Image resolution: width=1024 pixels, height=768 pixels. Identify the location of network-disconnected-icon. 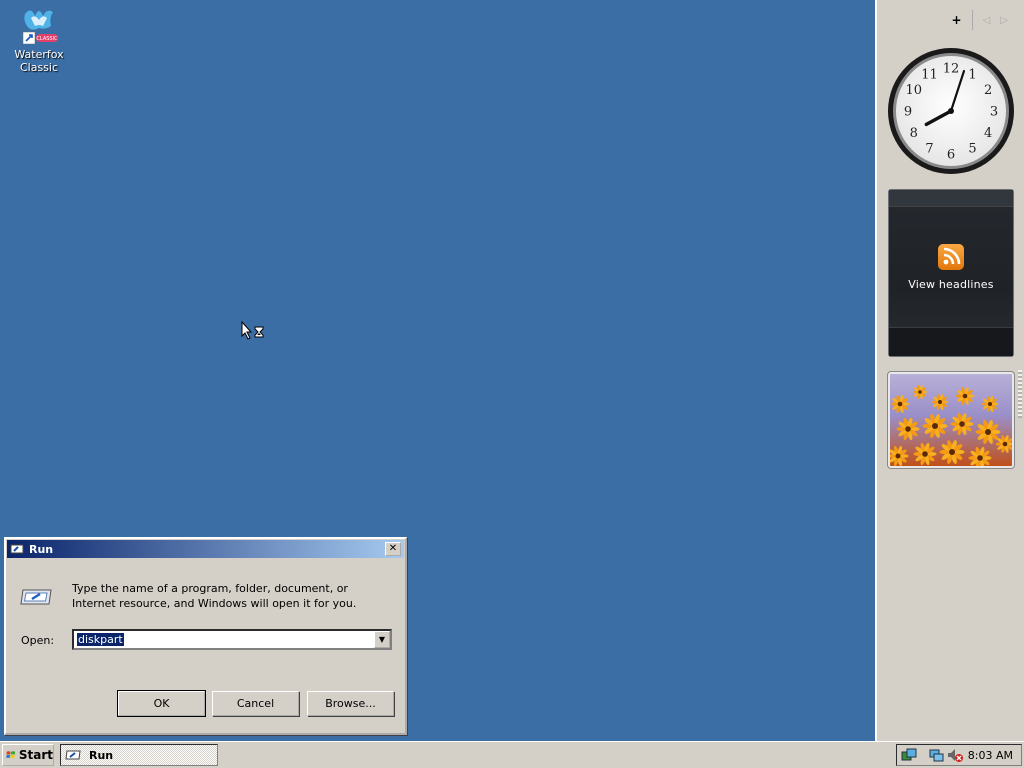
(937, 755).